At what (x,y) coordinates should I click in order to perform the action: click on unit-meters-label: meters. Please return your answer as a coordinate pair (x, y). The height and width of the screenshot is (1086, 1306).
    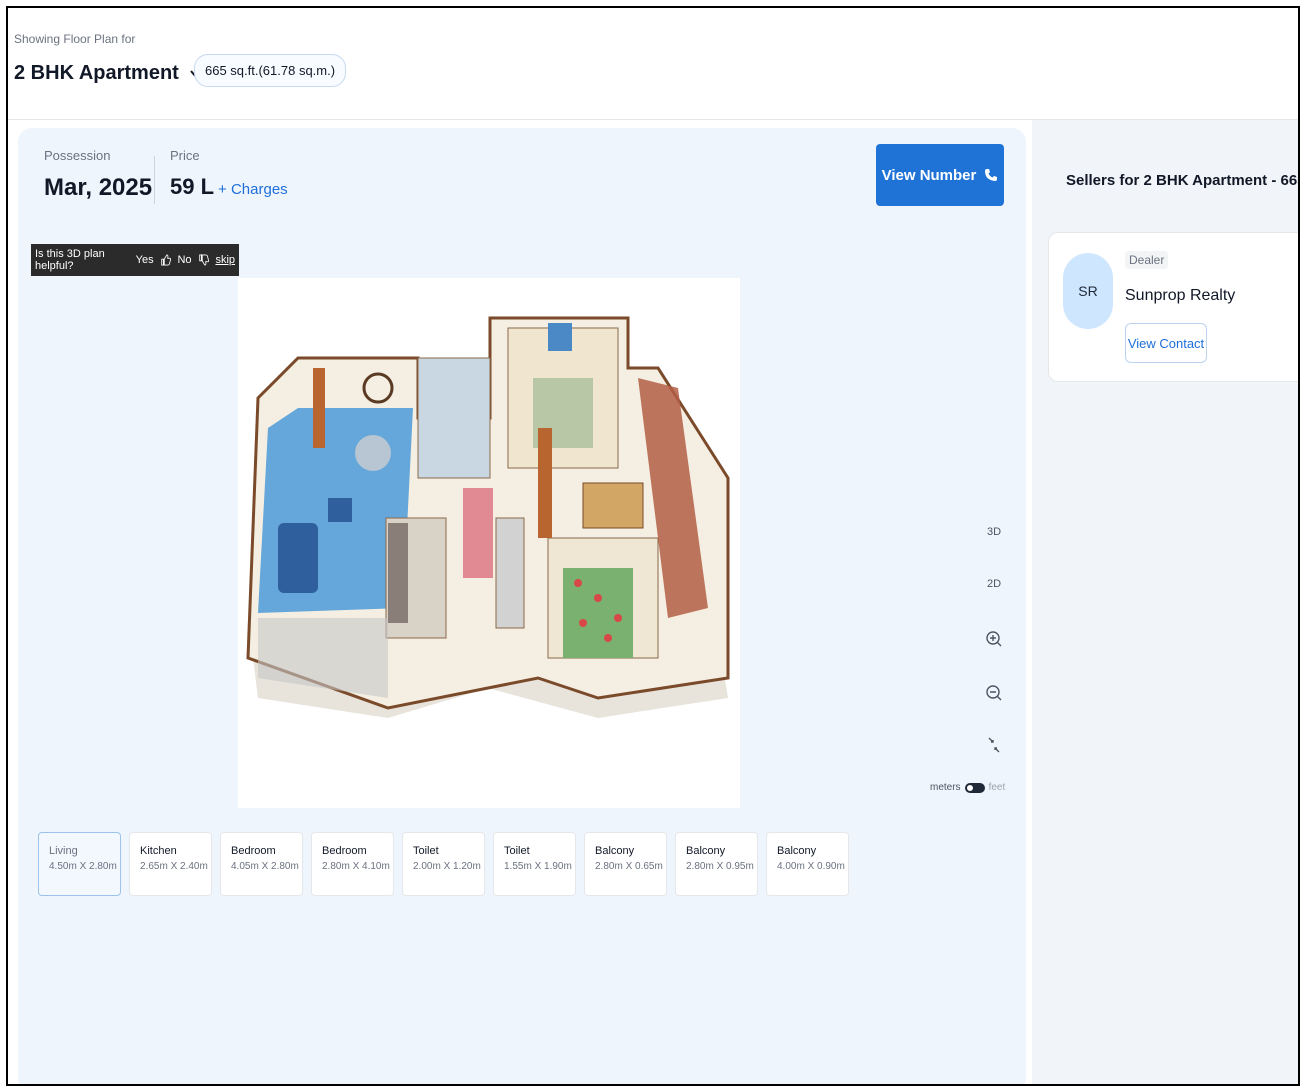
    Looking at the image, I should click on (945, 787).